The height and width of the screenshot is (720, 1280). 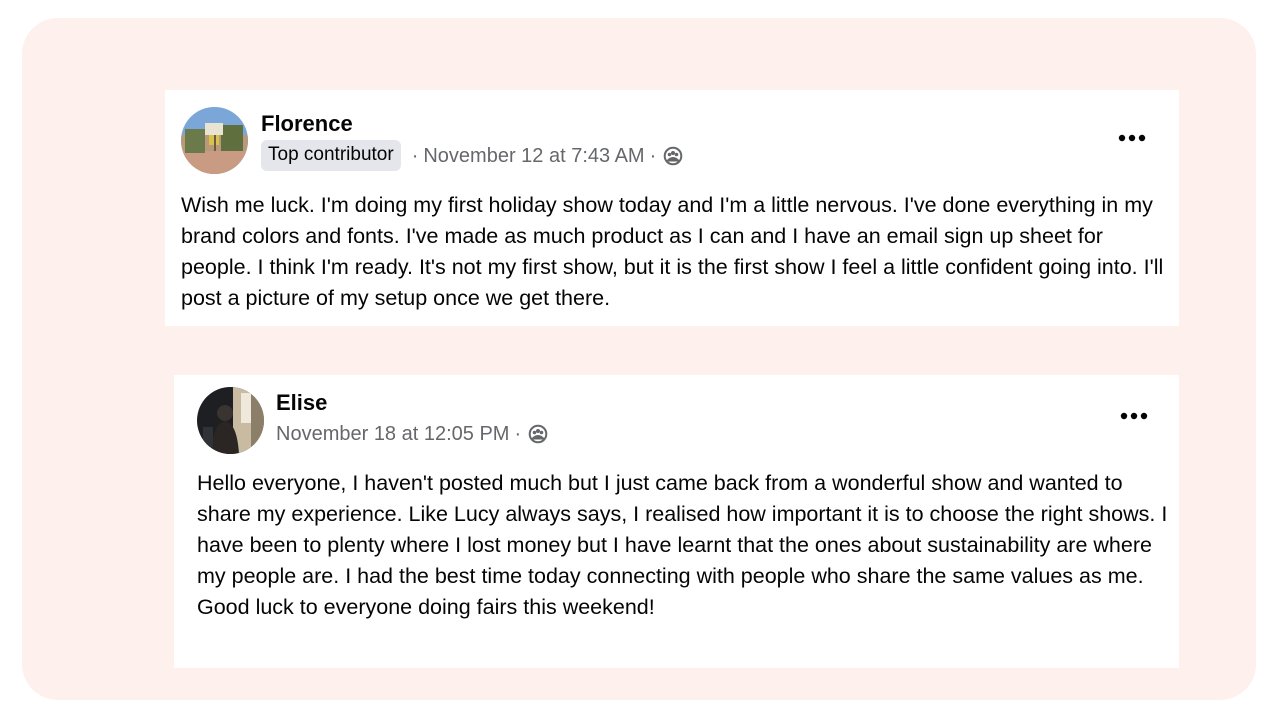 I want to click on top-contributor-badge: Top contributor, so click(x=331, y=155).